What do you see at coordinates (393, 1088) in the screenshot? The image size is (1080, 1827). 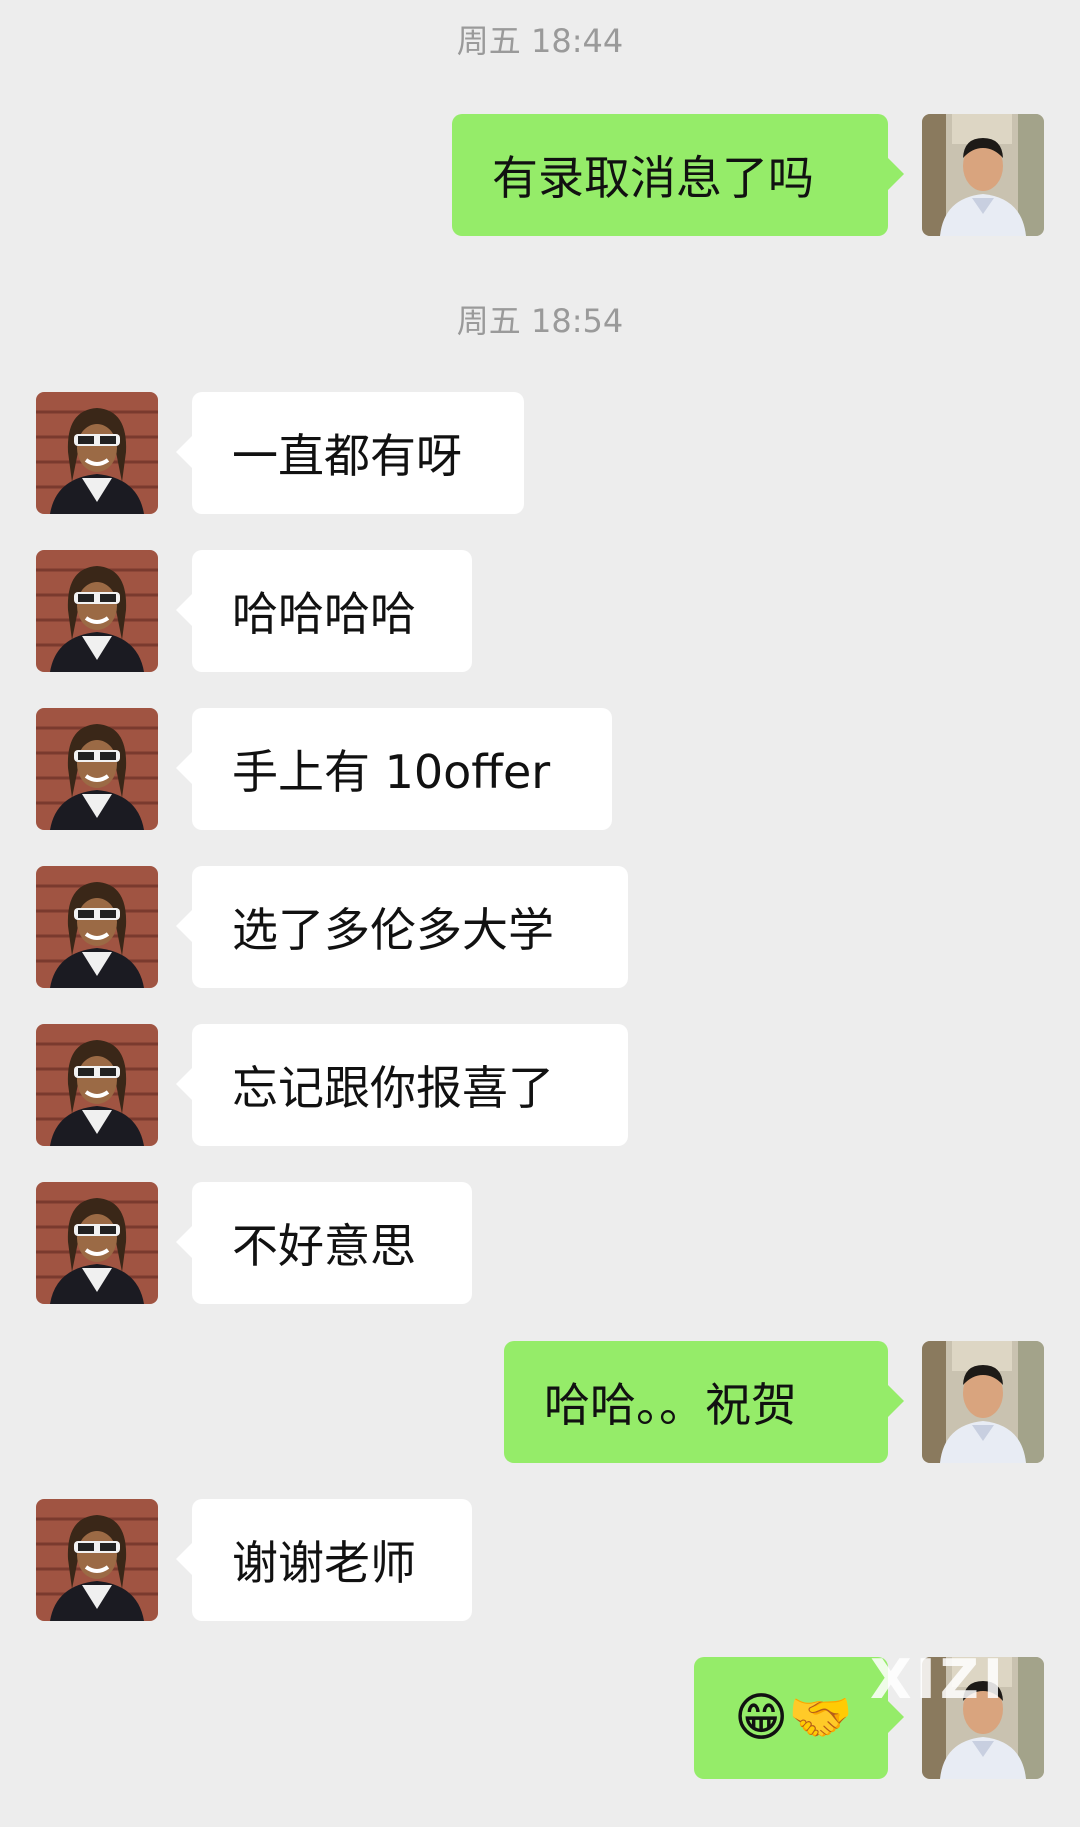 I see `message-text: 忘记跟你报喜了` at bounding box center [393, 1088].